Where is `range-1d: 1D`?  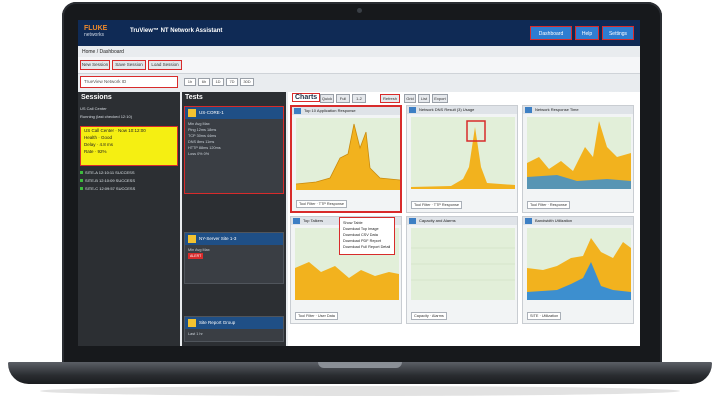 range-1d: 1D is located at coordinates (218, 82).